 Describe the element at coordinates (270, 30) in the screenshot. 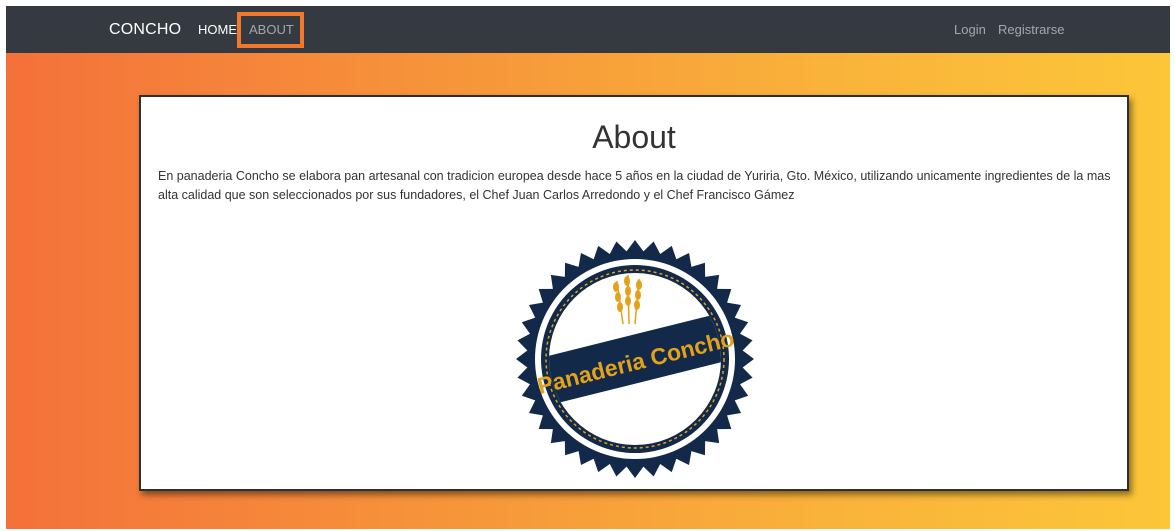

I see `about-highlight-box` at that location.